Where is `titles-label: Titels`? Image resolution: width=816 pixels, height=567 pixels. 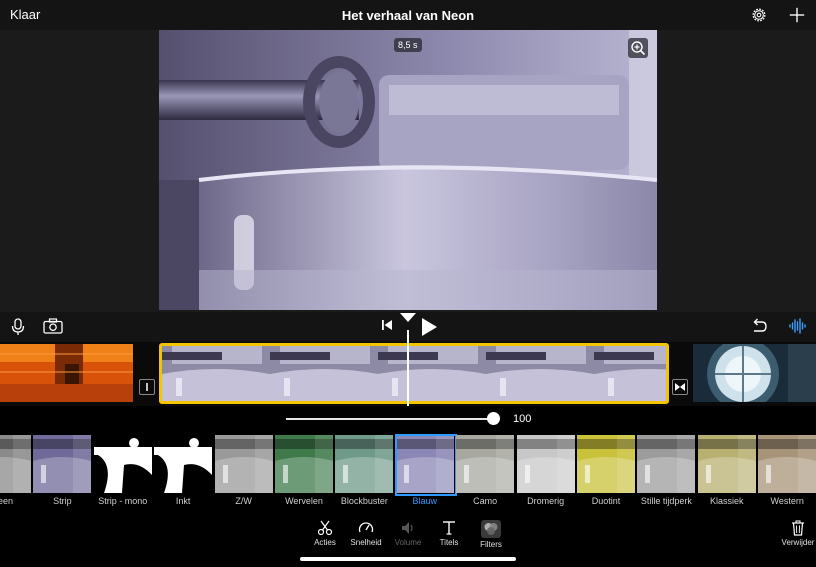
titles-label: Titels is located at coordinates (449, 542).